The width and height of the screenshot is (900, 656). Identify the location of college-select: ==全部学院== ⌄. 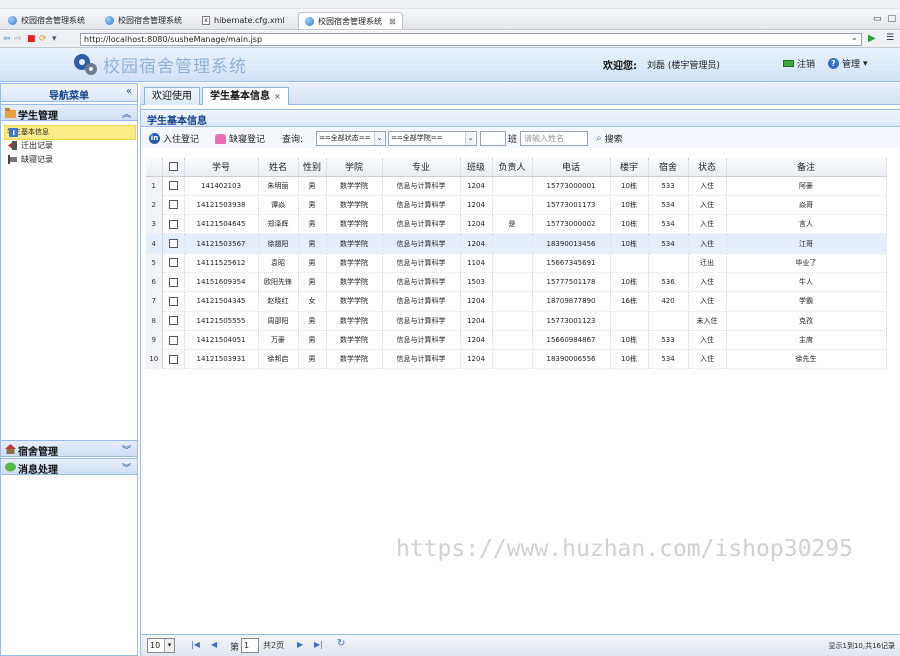
(432, 138).